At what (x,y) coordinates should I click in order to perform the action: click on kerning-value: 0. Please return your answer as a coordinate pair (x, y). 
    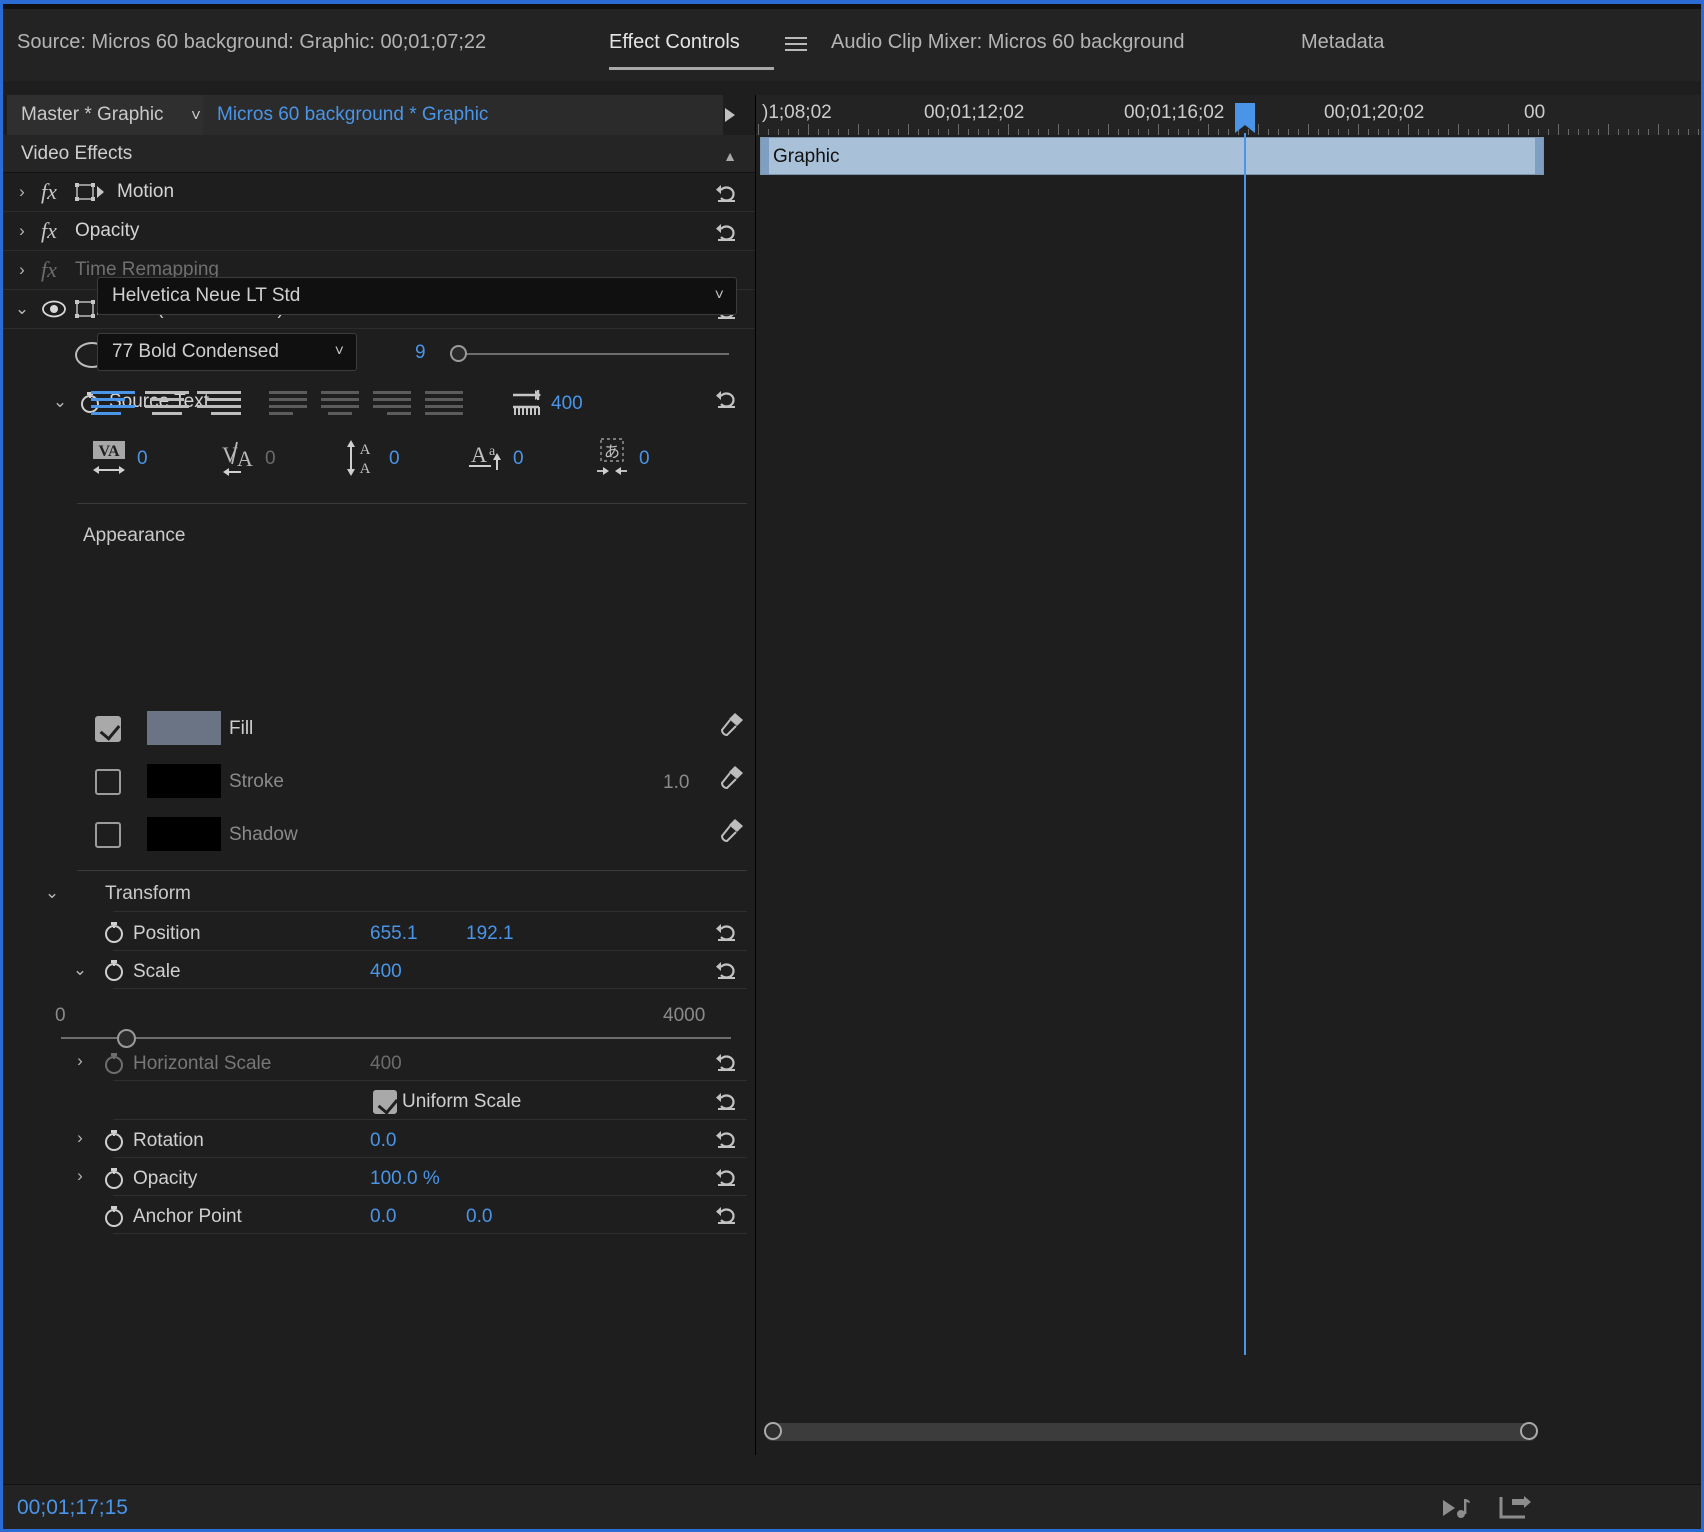
    Looking at the image, I should click on (270, 459).